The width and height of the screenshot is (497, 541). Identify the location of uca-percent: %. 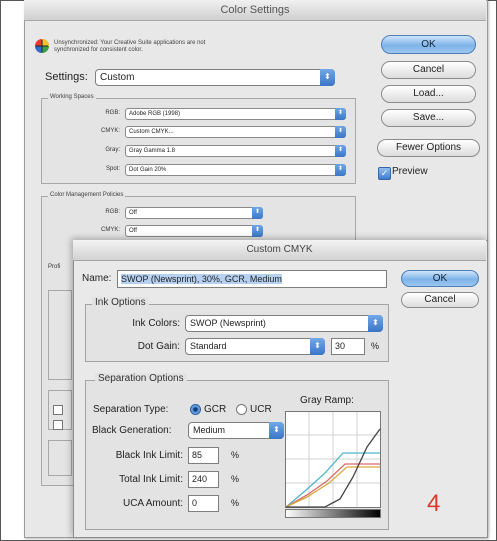
(235, 503).